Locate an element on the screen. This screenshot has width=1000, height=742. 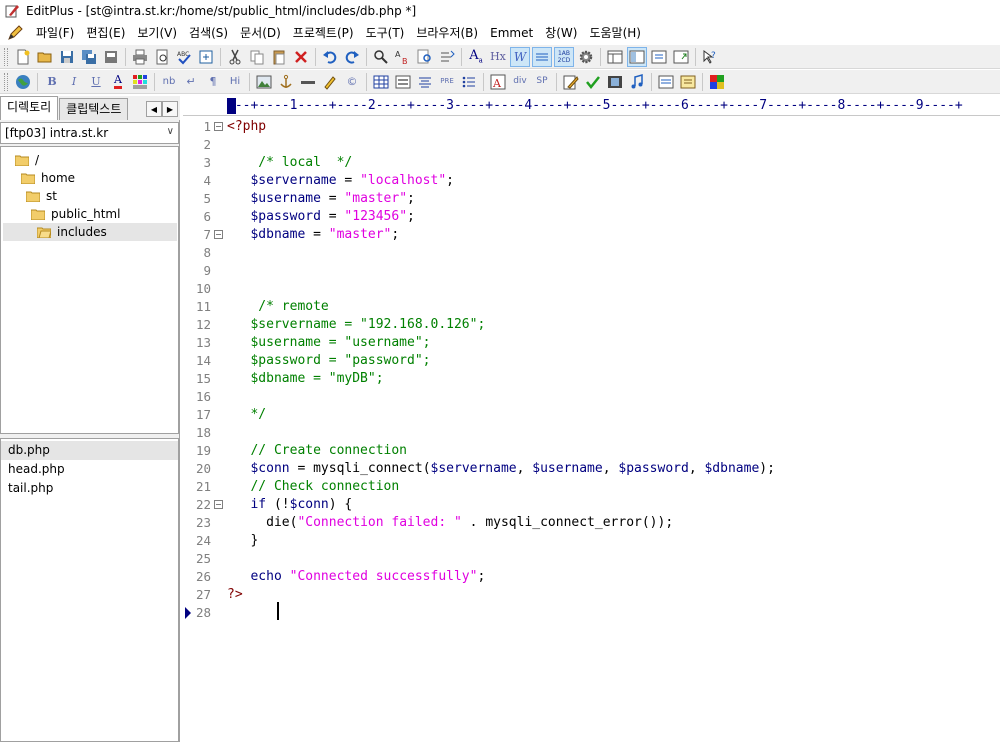
font-tag-icon: A is located at coordinates (498, 82).